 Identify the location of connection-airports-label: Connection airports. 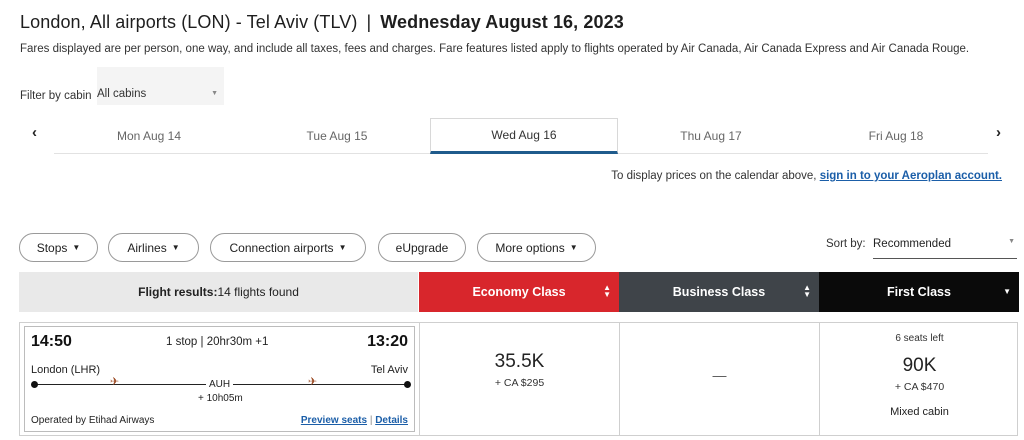
(281, 247).